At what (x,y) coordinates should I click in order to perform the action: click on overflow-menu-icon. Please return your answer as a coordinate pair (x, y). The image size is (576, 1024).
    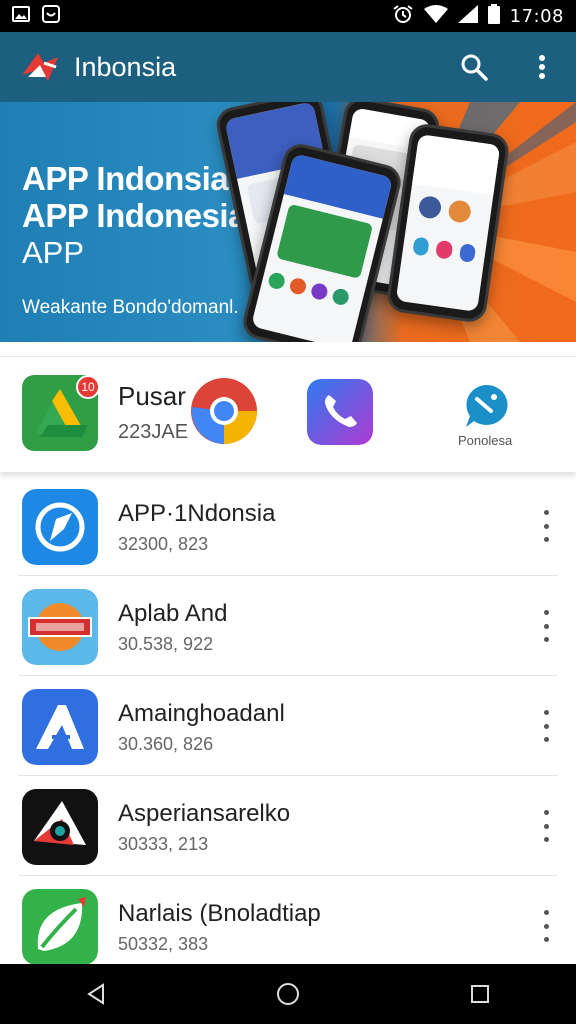
    Looking at the image, I should click on (542, 67).